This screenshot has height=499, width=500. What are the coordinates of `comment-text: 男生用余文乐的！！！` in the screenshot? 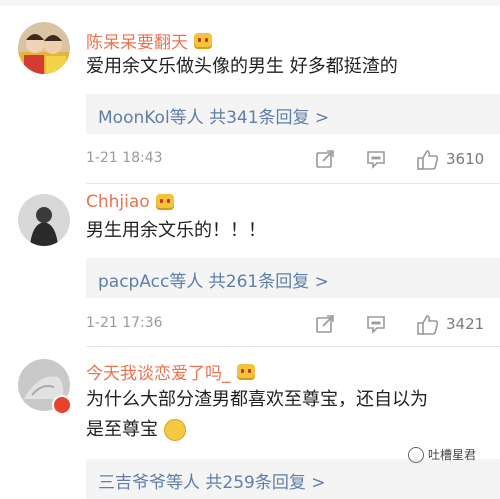 It's located at (176, 230).